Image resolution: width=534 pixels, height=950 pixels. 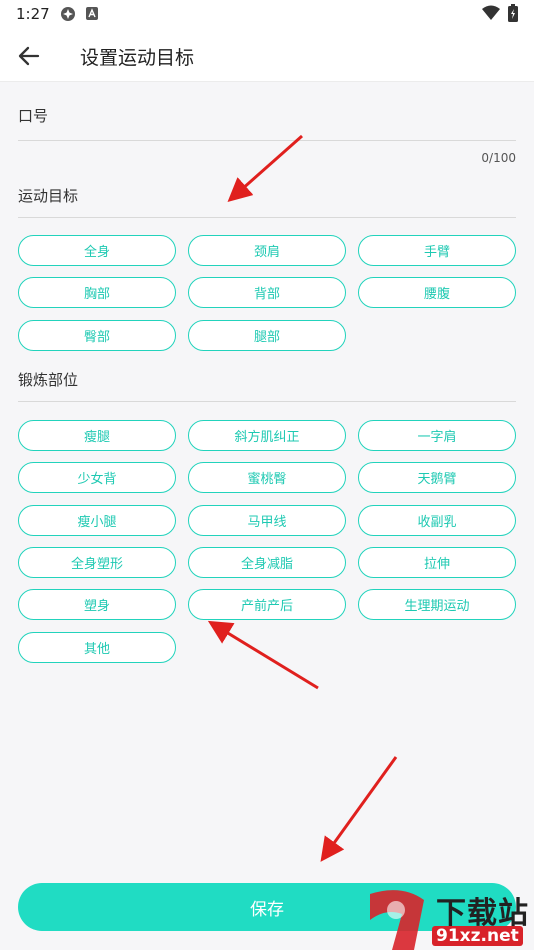 I want to click on watermark-url: 91xz.net, so click(x=477, y=936).